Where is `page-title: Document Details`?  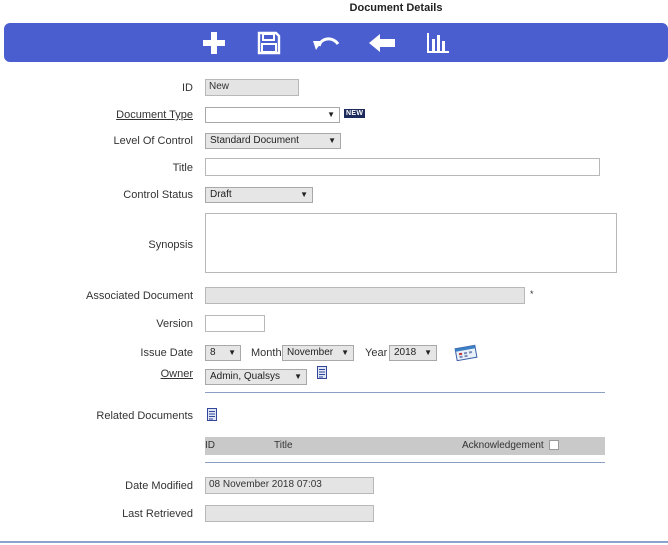 page-title: Document Details is located at coordinates (396, 8).